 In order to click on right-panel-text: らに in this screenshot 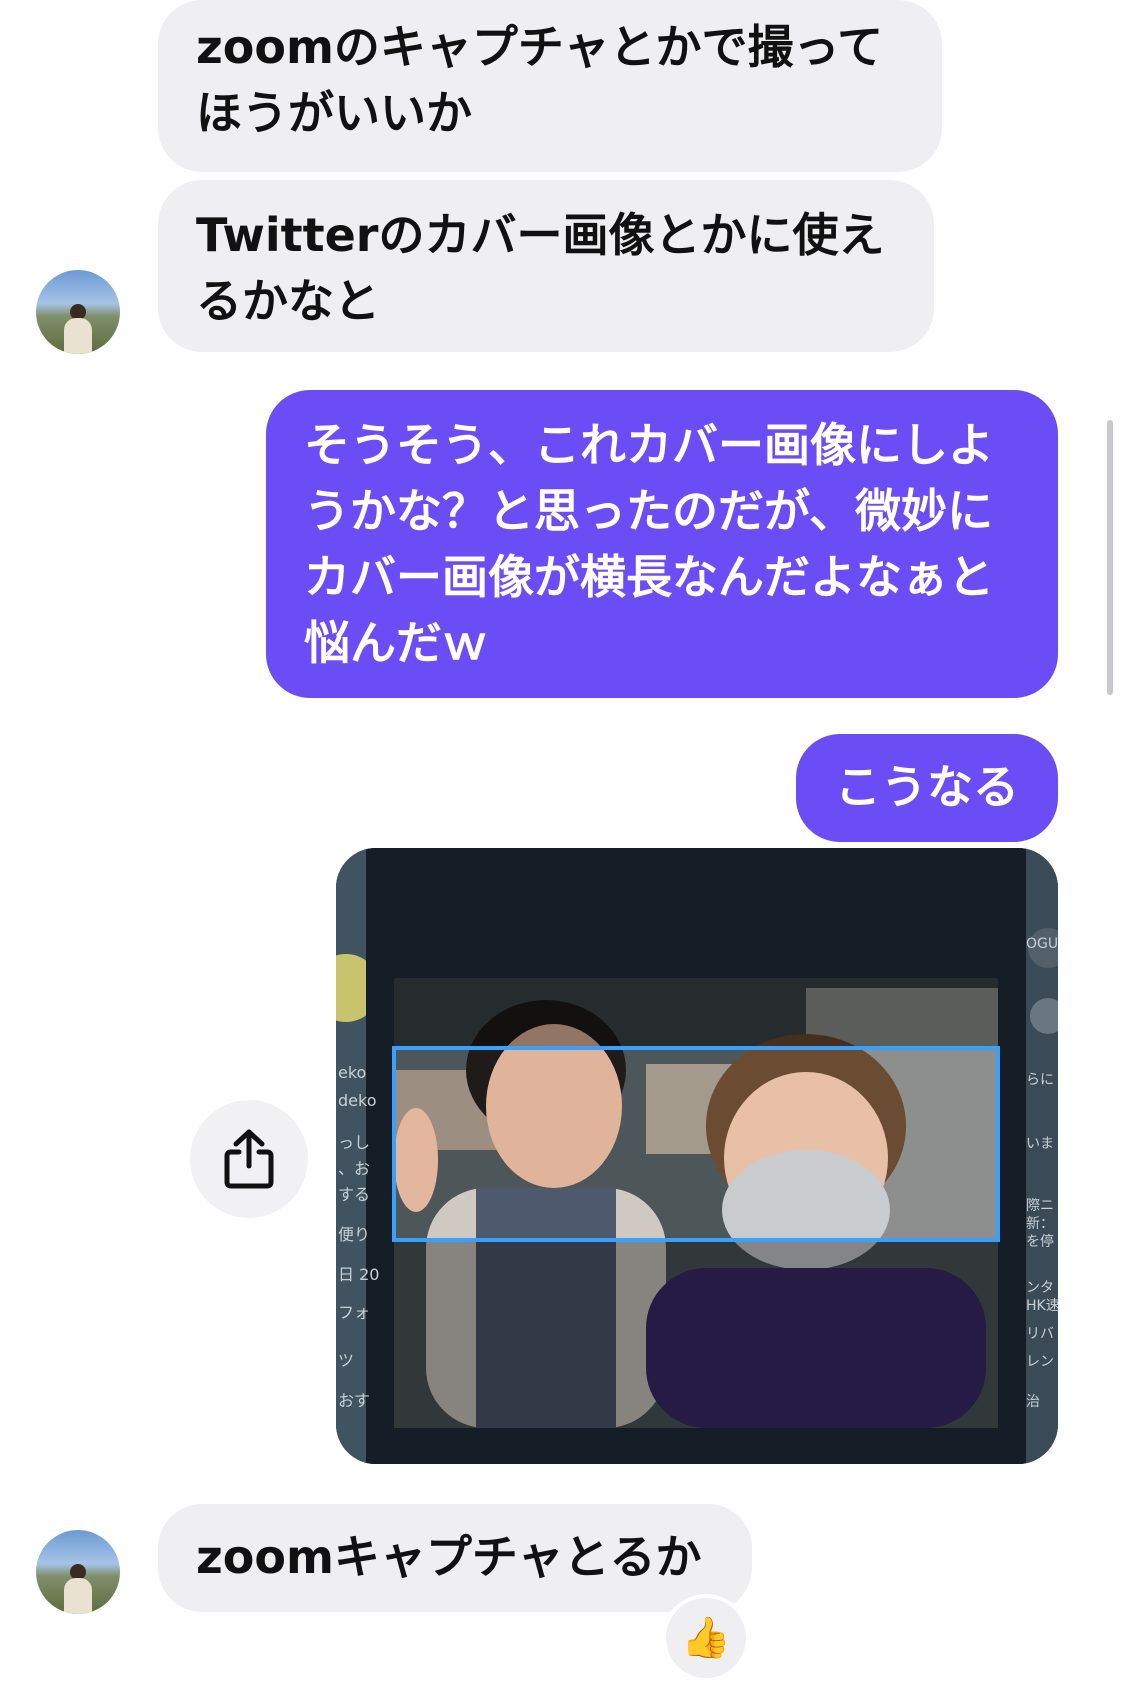, I will do `click(1040, 1080)`.